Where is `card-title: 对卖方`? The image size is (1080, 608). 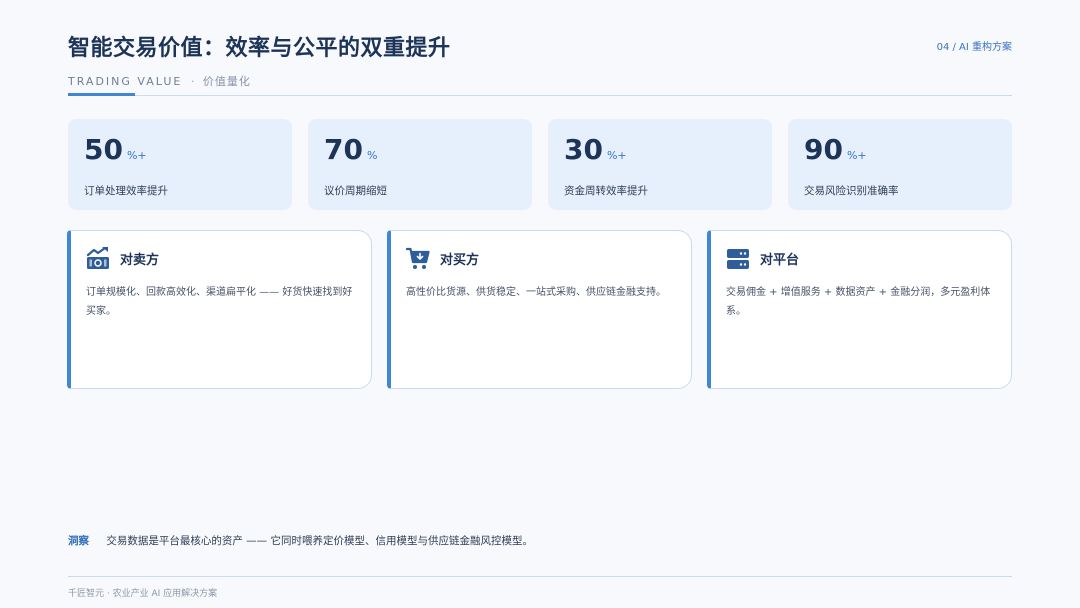 card-title: 对卖方 is located at coordinates (140, 260).